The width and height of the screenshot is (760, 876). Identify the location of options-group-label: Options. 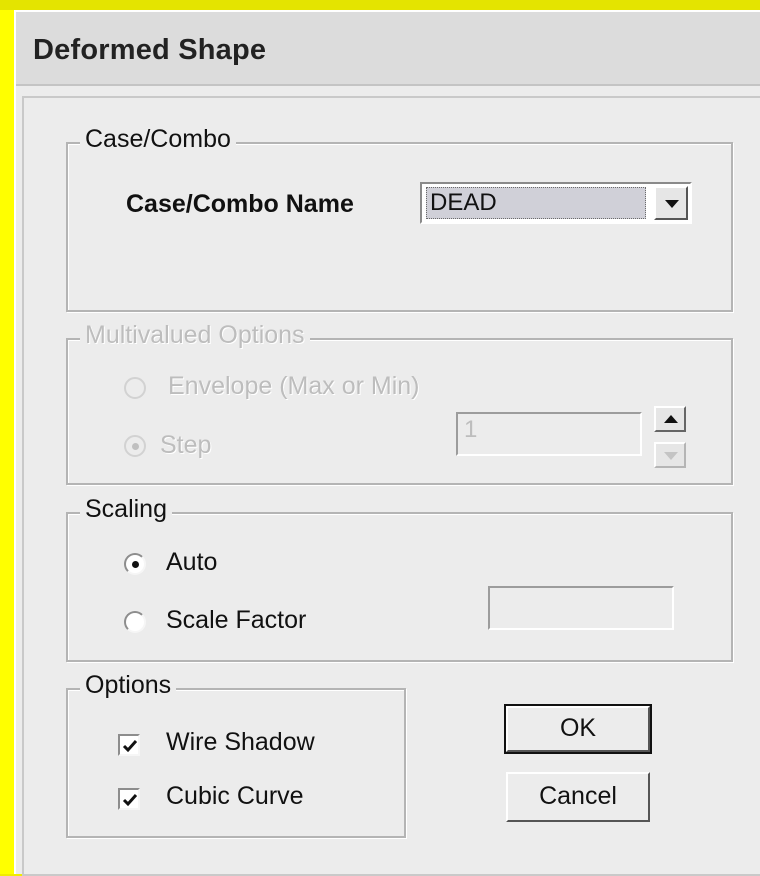
(128, 685).